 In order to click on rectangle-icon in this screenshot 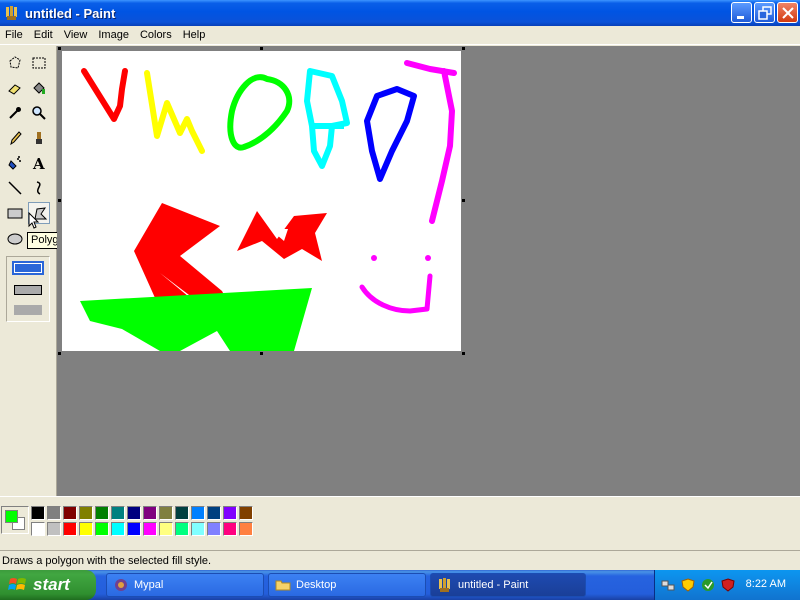, I will do `click(15, 213)`.